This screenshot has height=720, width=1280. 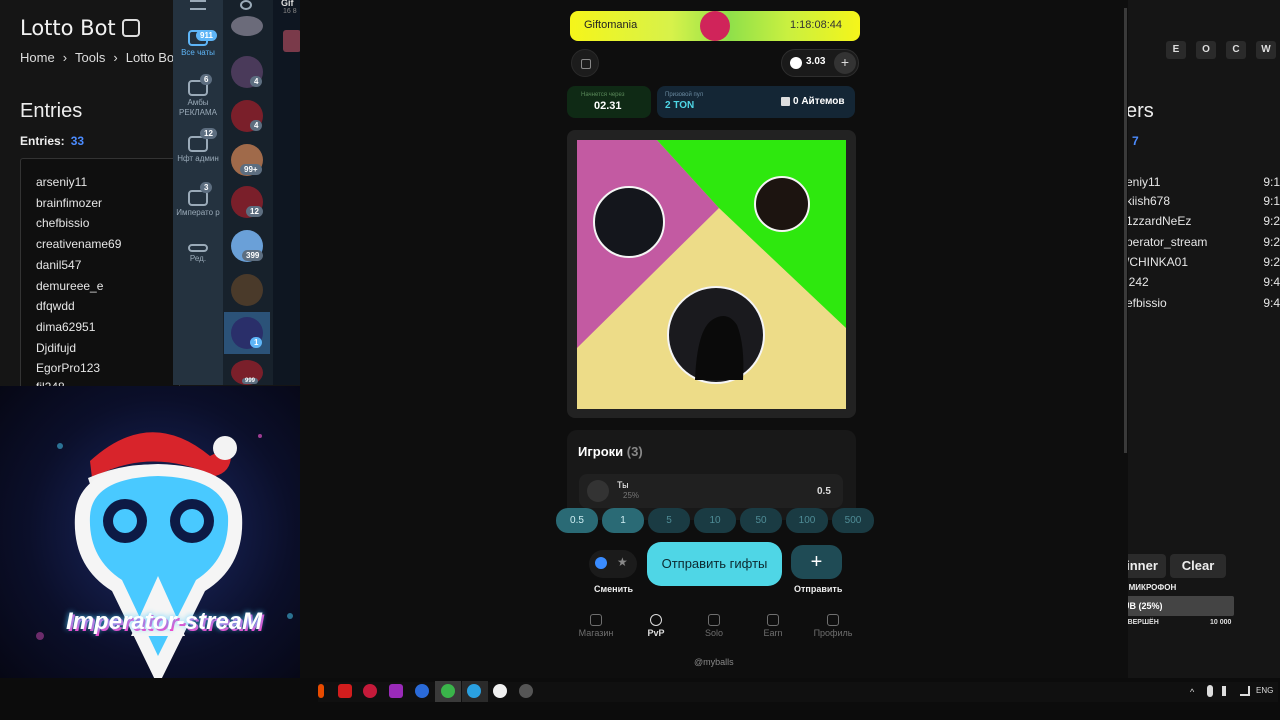 What do you see at coordinates (818, 589) in the screenshot?
I see `send-label: Отправить` at bounding box center [818, 589].